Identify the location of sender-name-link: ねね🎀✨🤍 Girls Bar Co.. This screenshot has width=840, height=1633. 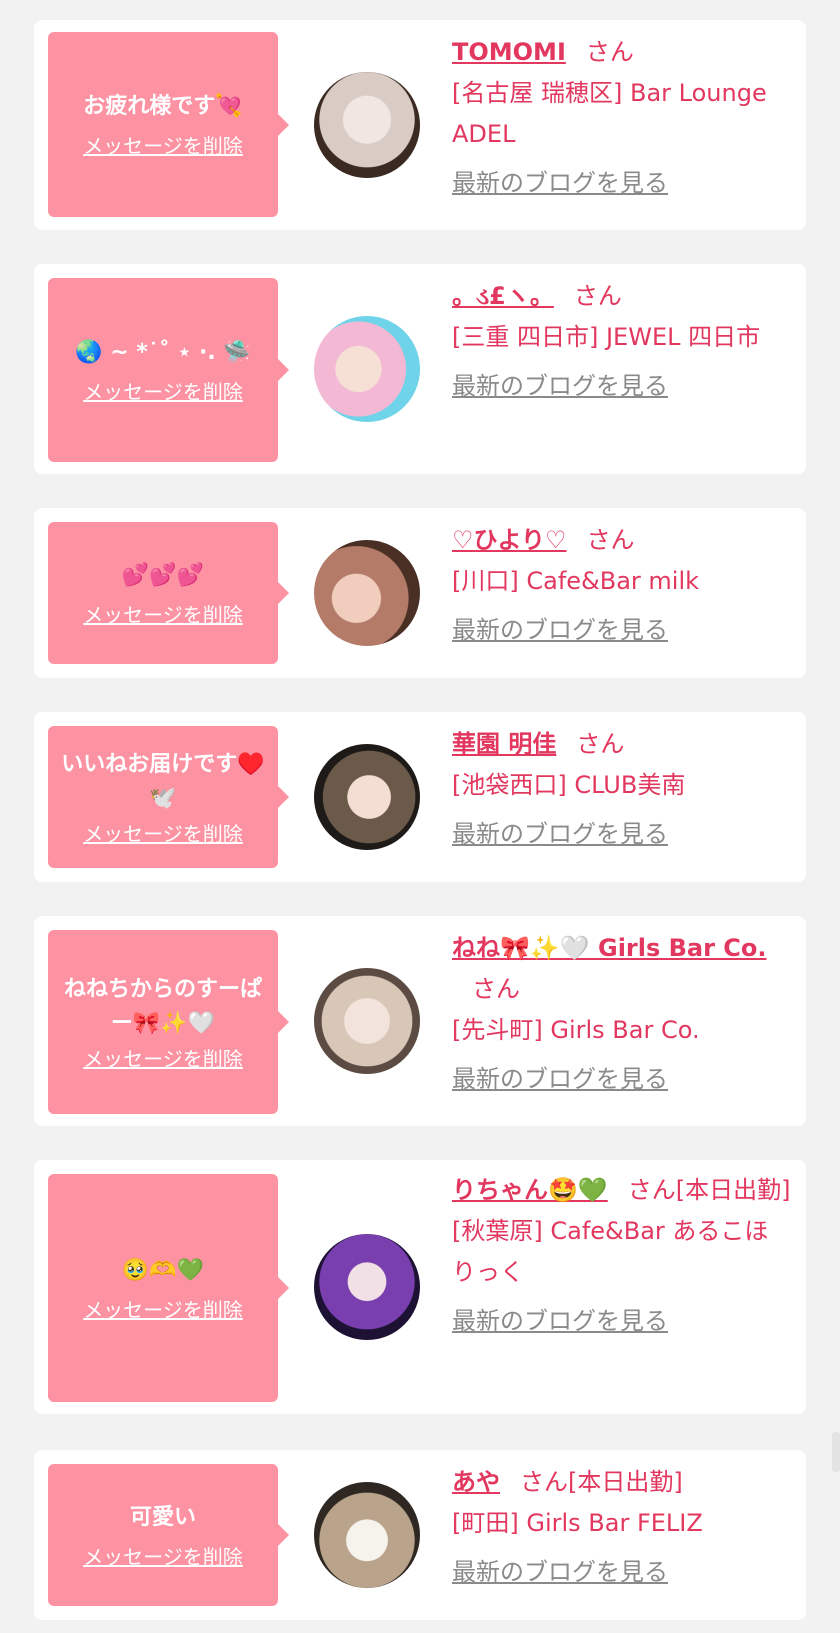
(609, 948).